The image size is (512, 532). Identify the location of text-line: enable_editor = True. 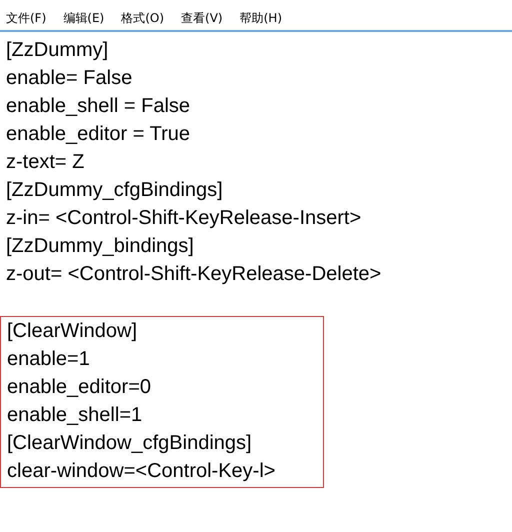
(99, 134).